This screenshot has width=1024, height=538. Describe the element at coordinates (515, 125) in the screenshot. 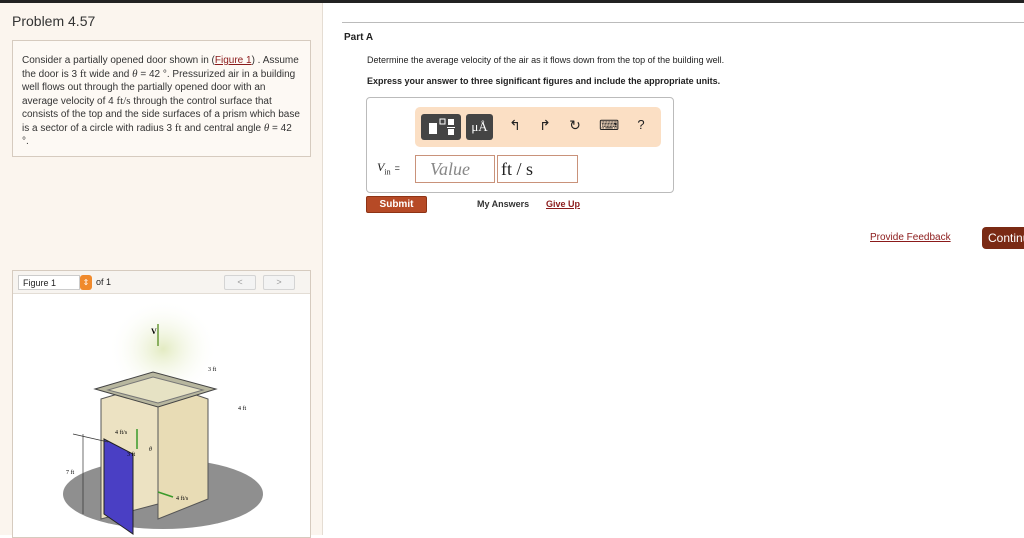

I see `undo-icon: ↰` at that location.